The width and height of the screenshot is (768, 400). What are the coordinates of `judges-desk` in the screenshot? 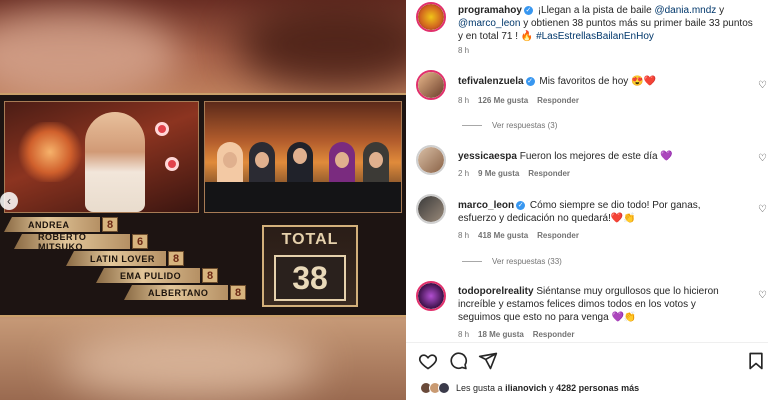 It's located at (303, 197).